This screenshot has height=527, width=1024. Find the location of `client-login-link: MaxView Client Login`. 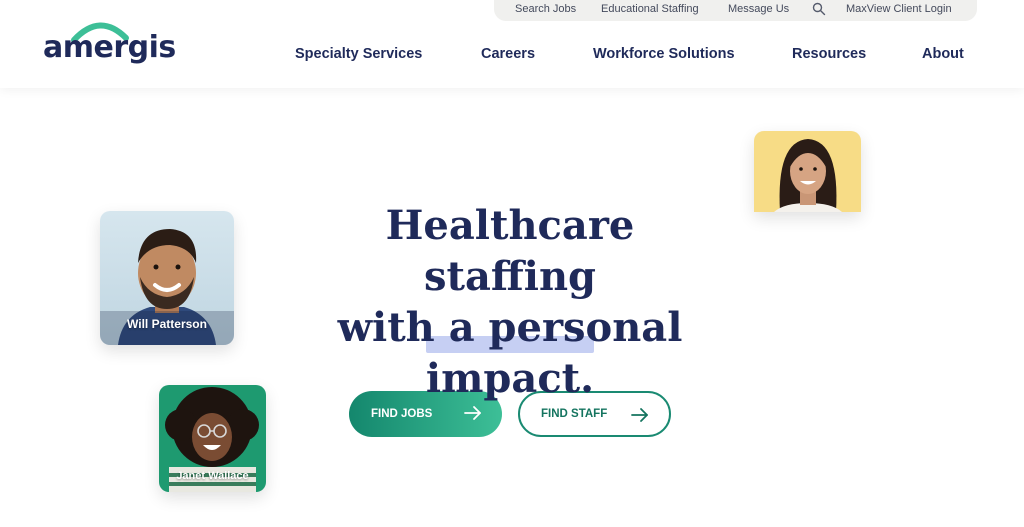

client-login-link: MaxView Client Login is located at coordinates (899, 9).